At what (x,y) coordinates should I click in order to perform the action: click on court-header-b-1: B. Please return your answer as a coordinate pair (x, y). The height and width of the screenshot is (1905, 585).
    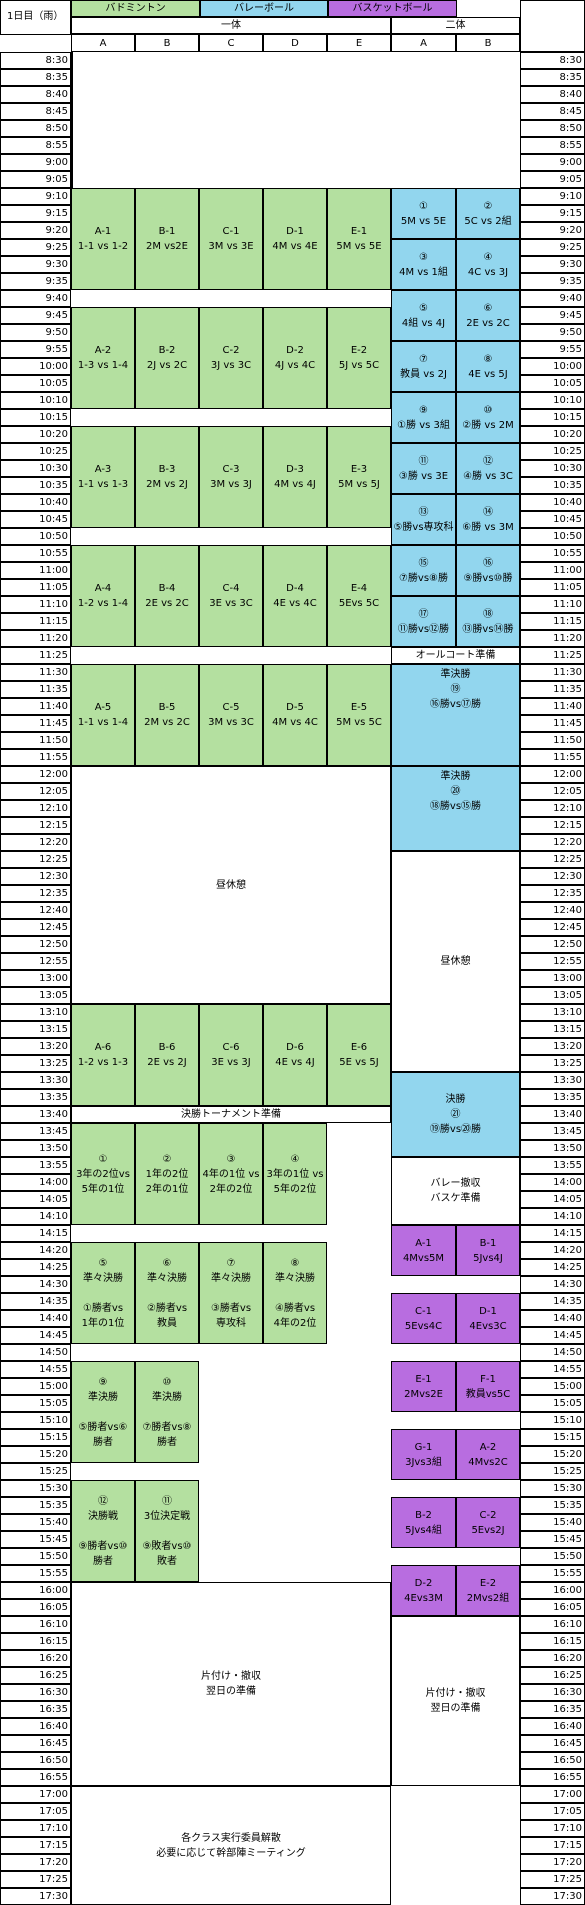
    Looking at the image, I should click on (167, 43).